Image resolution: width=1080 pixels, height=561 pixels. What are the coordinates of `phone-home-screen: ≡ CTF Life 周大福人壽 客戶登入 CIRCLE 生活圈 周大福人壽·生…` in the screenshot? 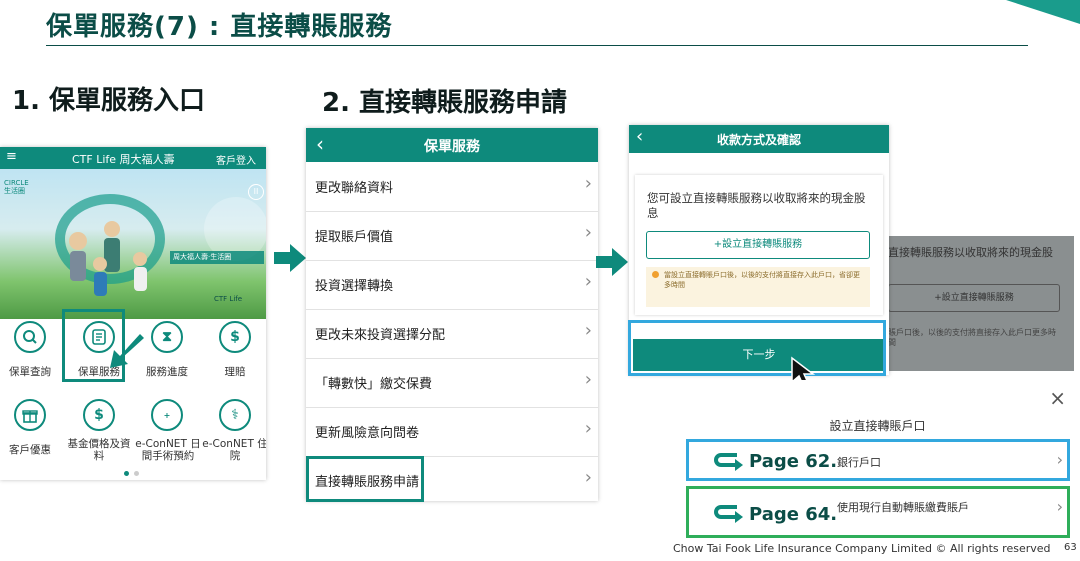 It's located at (133, 313).